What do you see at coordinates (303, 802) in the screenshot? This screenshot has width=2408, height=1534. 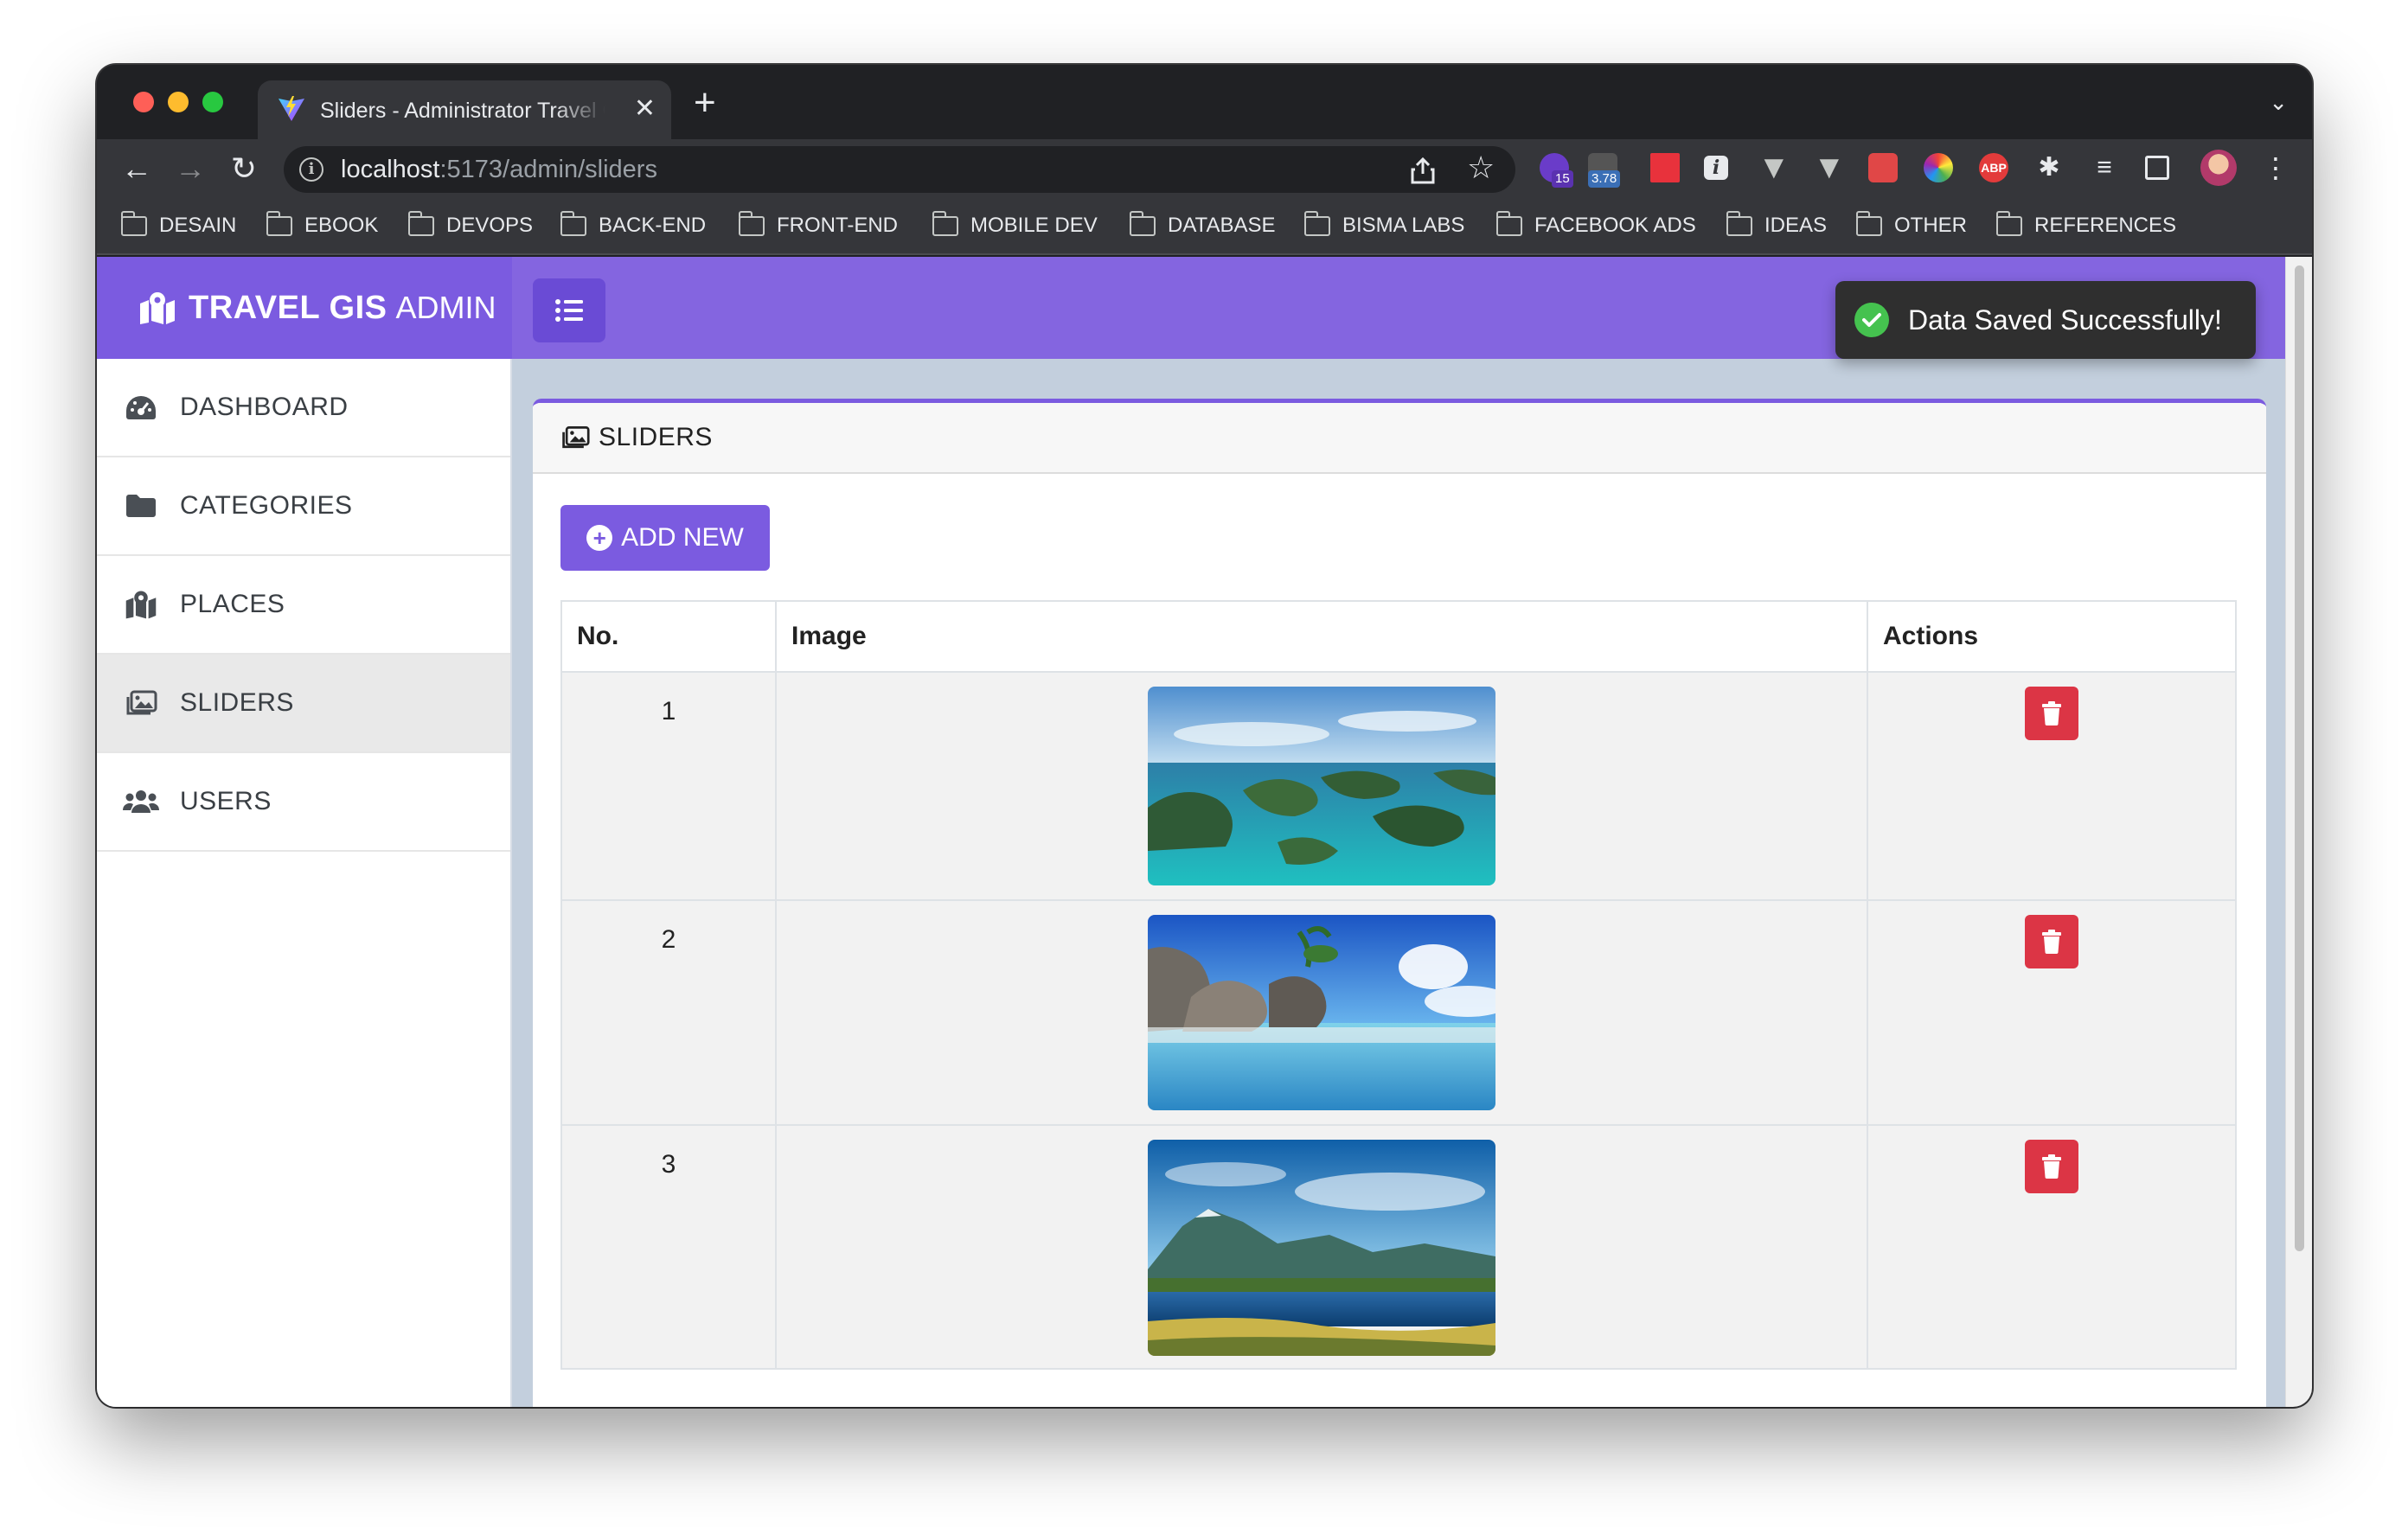 I see `sidebar-item-users: USERS` at bounding box center [303, 802].